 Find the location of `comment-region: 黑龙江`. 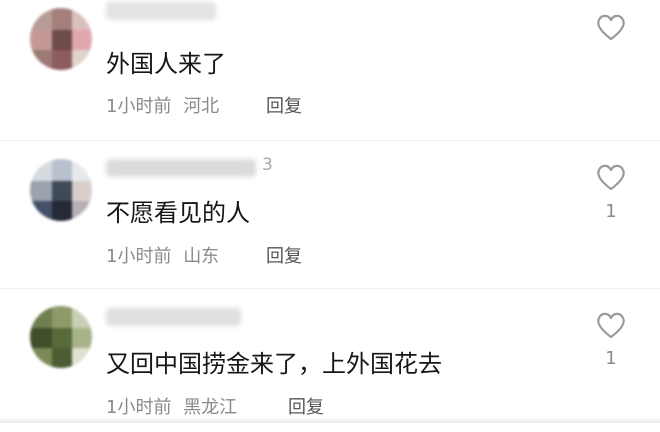

comment-region: 黑龙江 is located at coordinates (210, 407).